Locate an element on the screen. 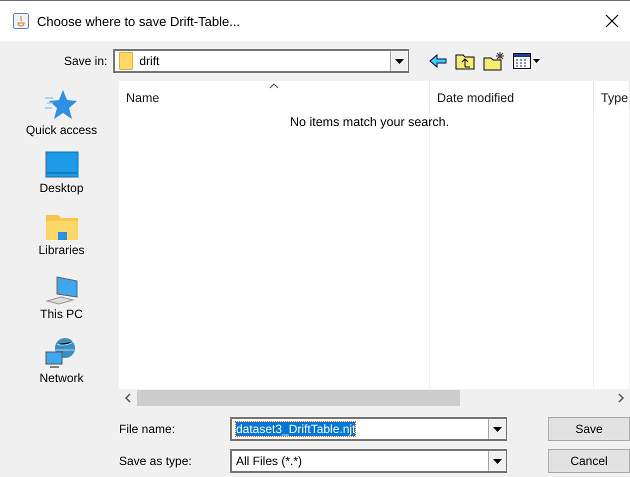  back-button is located at coordinates (438, 61).